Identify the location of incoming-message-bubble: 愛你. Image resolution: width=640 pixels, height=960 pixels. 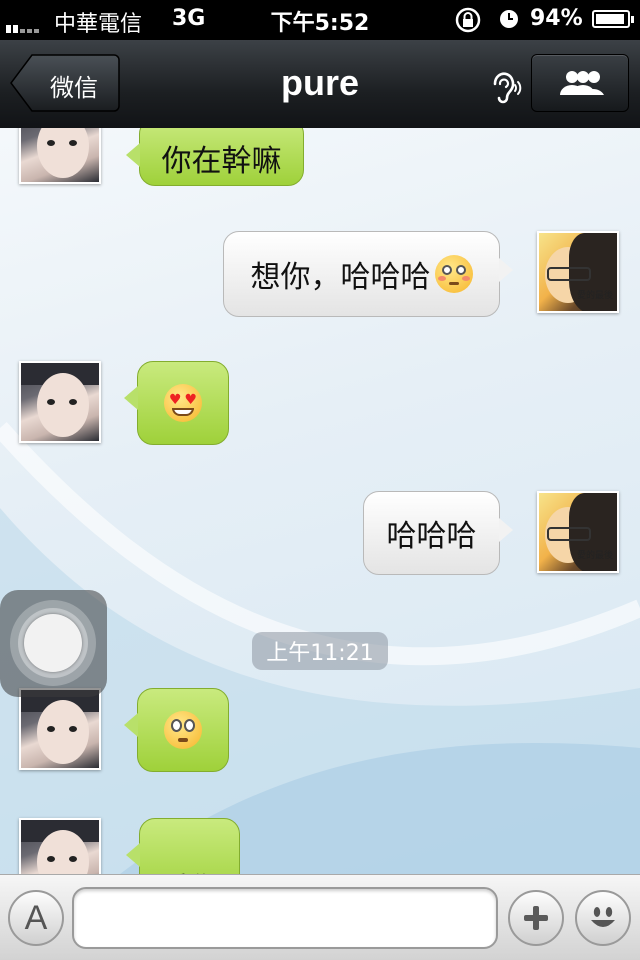
(183, 846).